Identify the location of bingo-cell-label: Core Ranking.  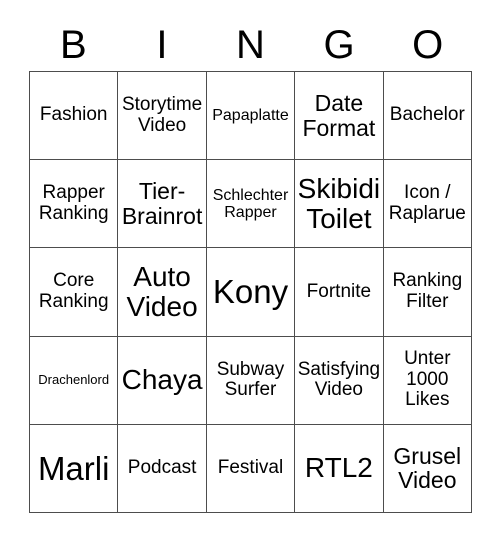
(73, 291).